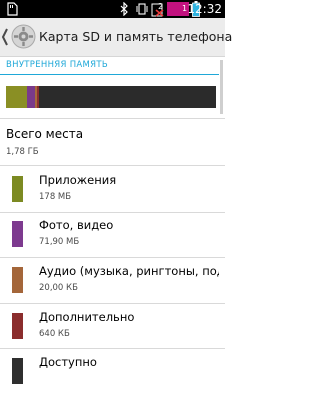 The image size is (320, 396). What do you see at coordinates (55, 197) in the screenshot?
I see `category-value: 178 МБ` at bounding box center [55, 197].